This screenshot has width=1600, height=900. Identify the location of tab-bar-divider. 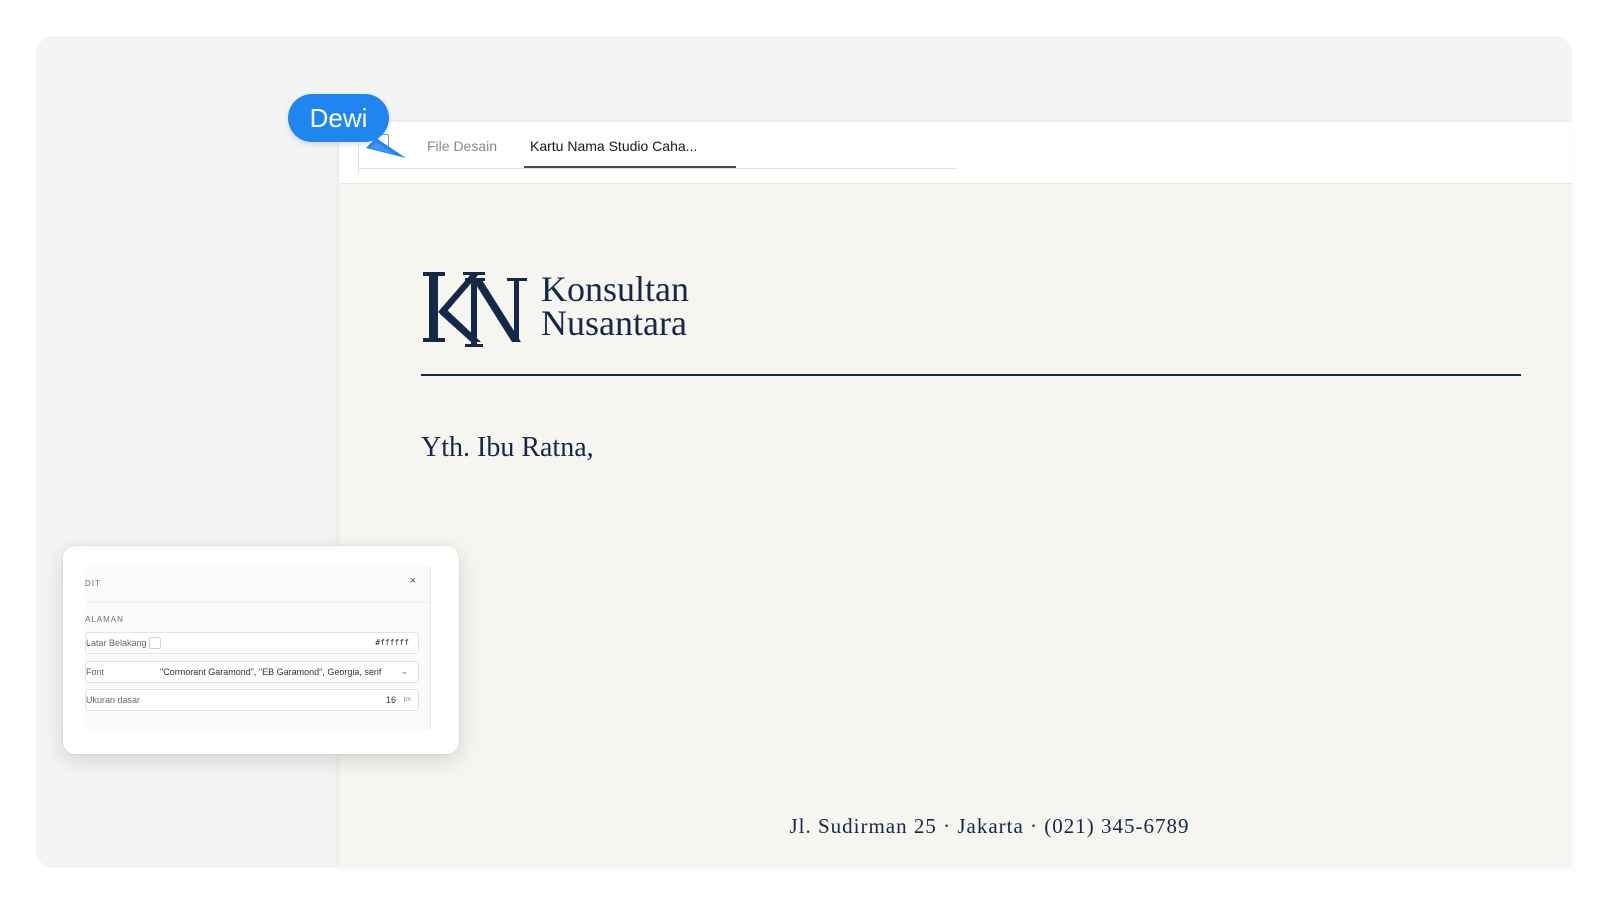
(358, 159).